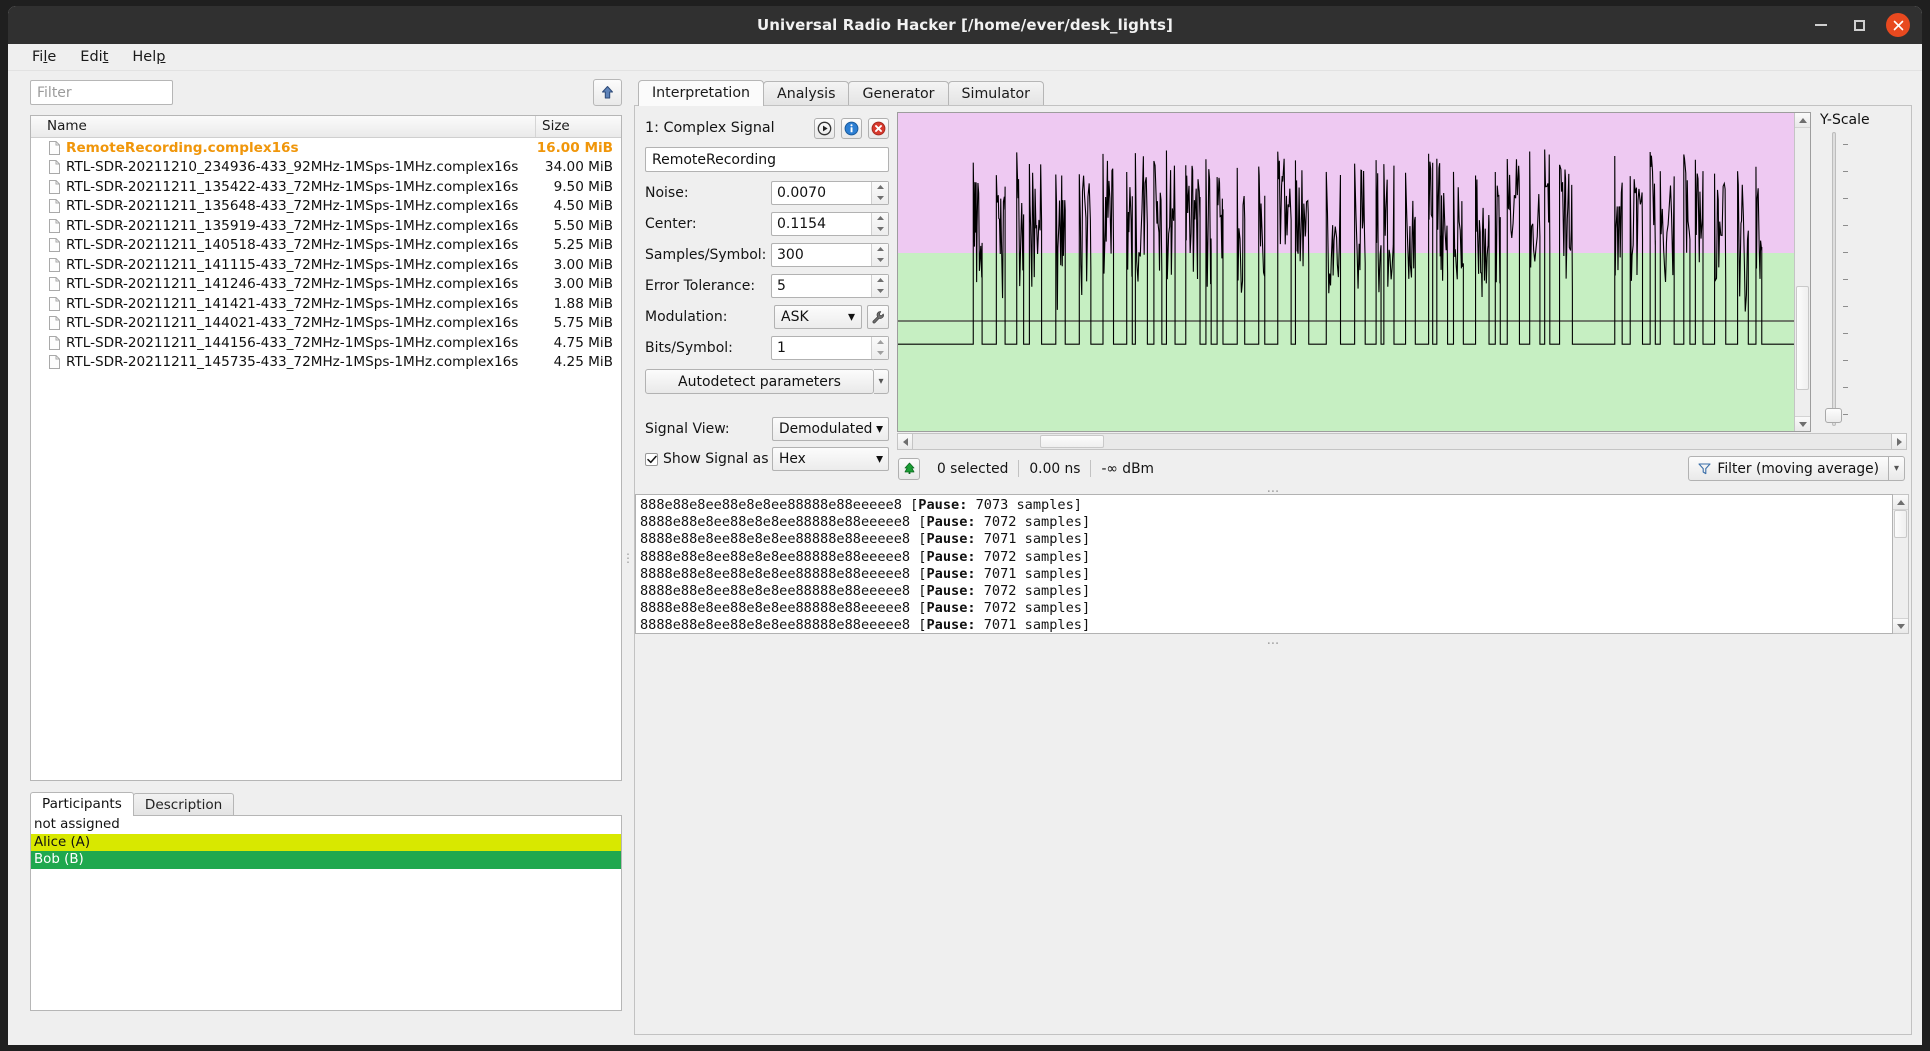  I want to click on hex-scroll-down-button, so click(1900, 625).